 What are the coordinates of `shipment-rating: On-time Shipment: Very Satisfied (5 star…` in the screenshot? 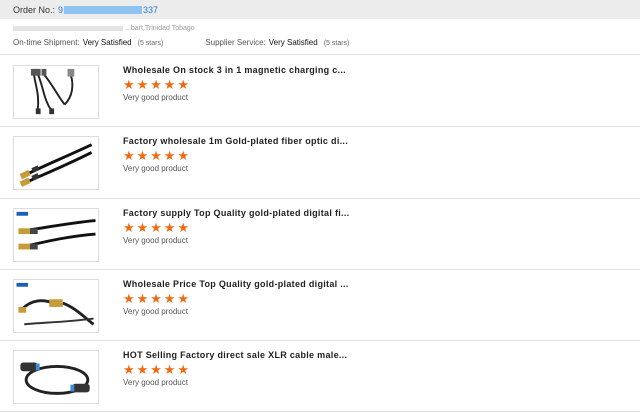 It's located at (88, 42).